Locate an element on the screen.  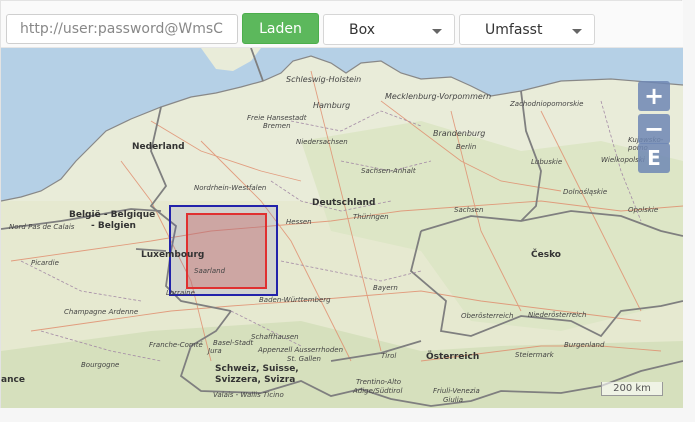
map-label: Franche-Comté is located at coordinates (176, 345).